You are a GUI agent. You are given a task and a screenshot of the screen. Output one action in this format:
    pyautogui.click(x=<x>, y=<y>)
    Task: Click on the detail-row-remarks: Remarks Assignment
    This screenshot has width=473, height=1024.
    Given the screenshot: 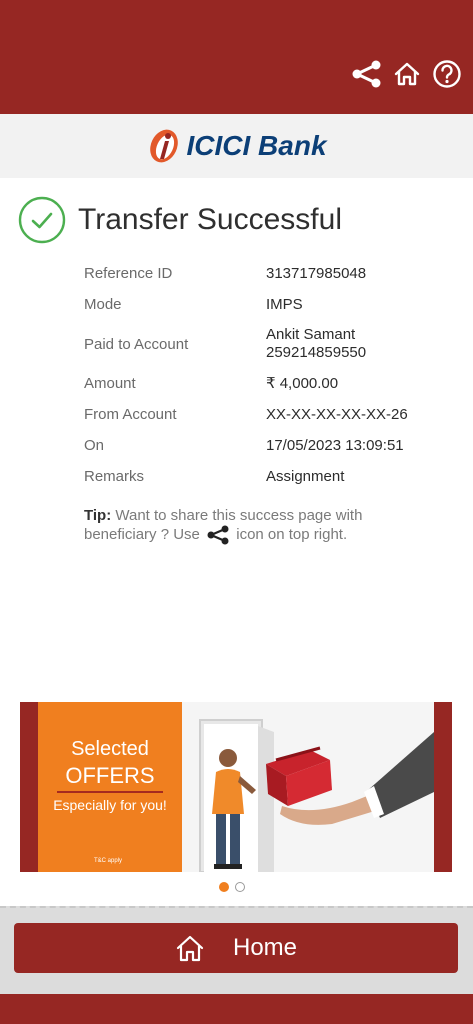 What is the action you would take?
    pyautogui.click(x=264, y=476)
    